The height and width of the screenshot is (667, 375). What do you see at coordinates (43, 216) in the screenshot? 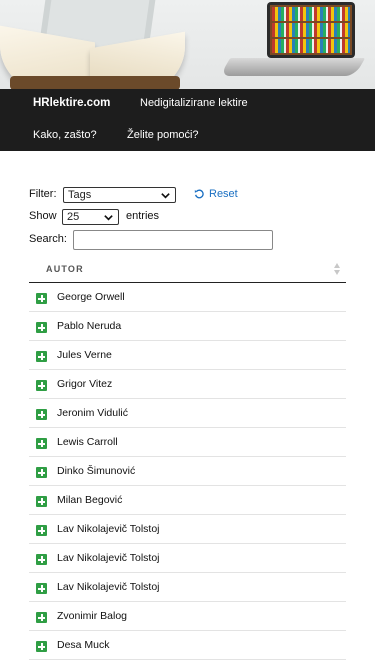
I see `show-label: Show` at bounding box center [43, 216].